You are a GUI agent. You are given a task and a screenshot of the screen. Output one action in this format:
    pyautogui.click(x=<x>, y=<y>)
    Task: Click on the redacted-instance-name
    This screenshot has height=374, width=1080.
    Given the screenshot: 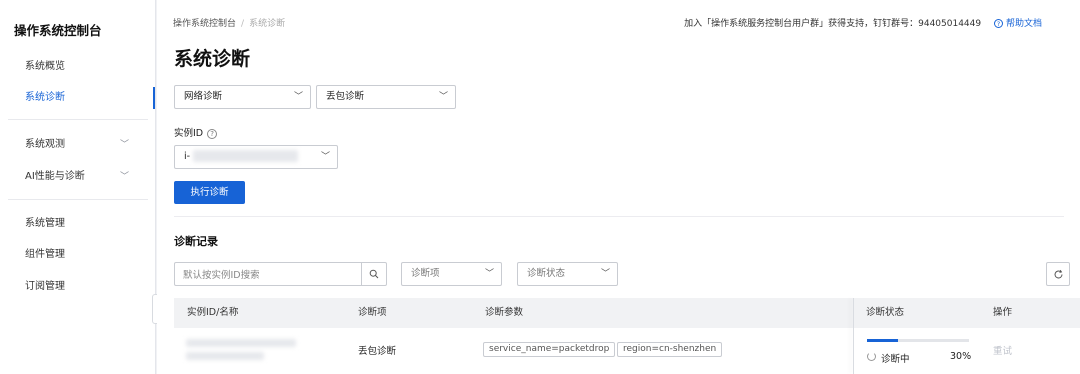 What is the action you would take?
    pyautogui.click(x=225, y=356)
    